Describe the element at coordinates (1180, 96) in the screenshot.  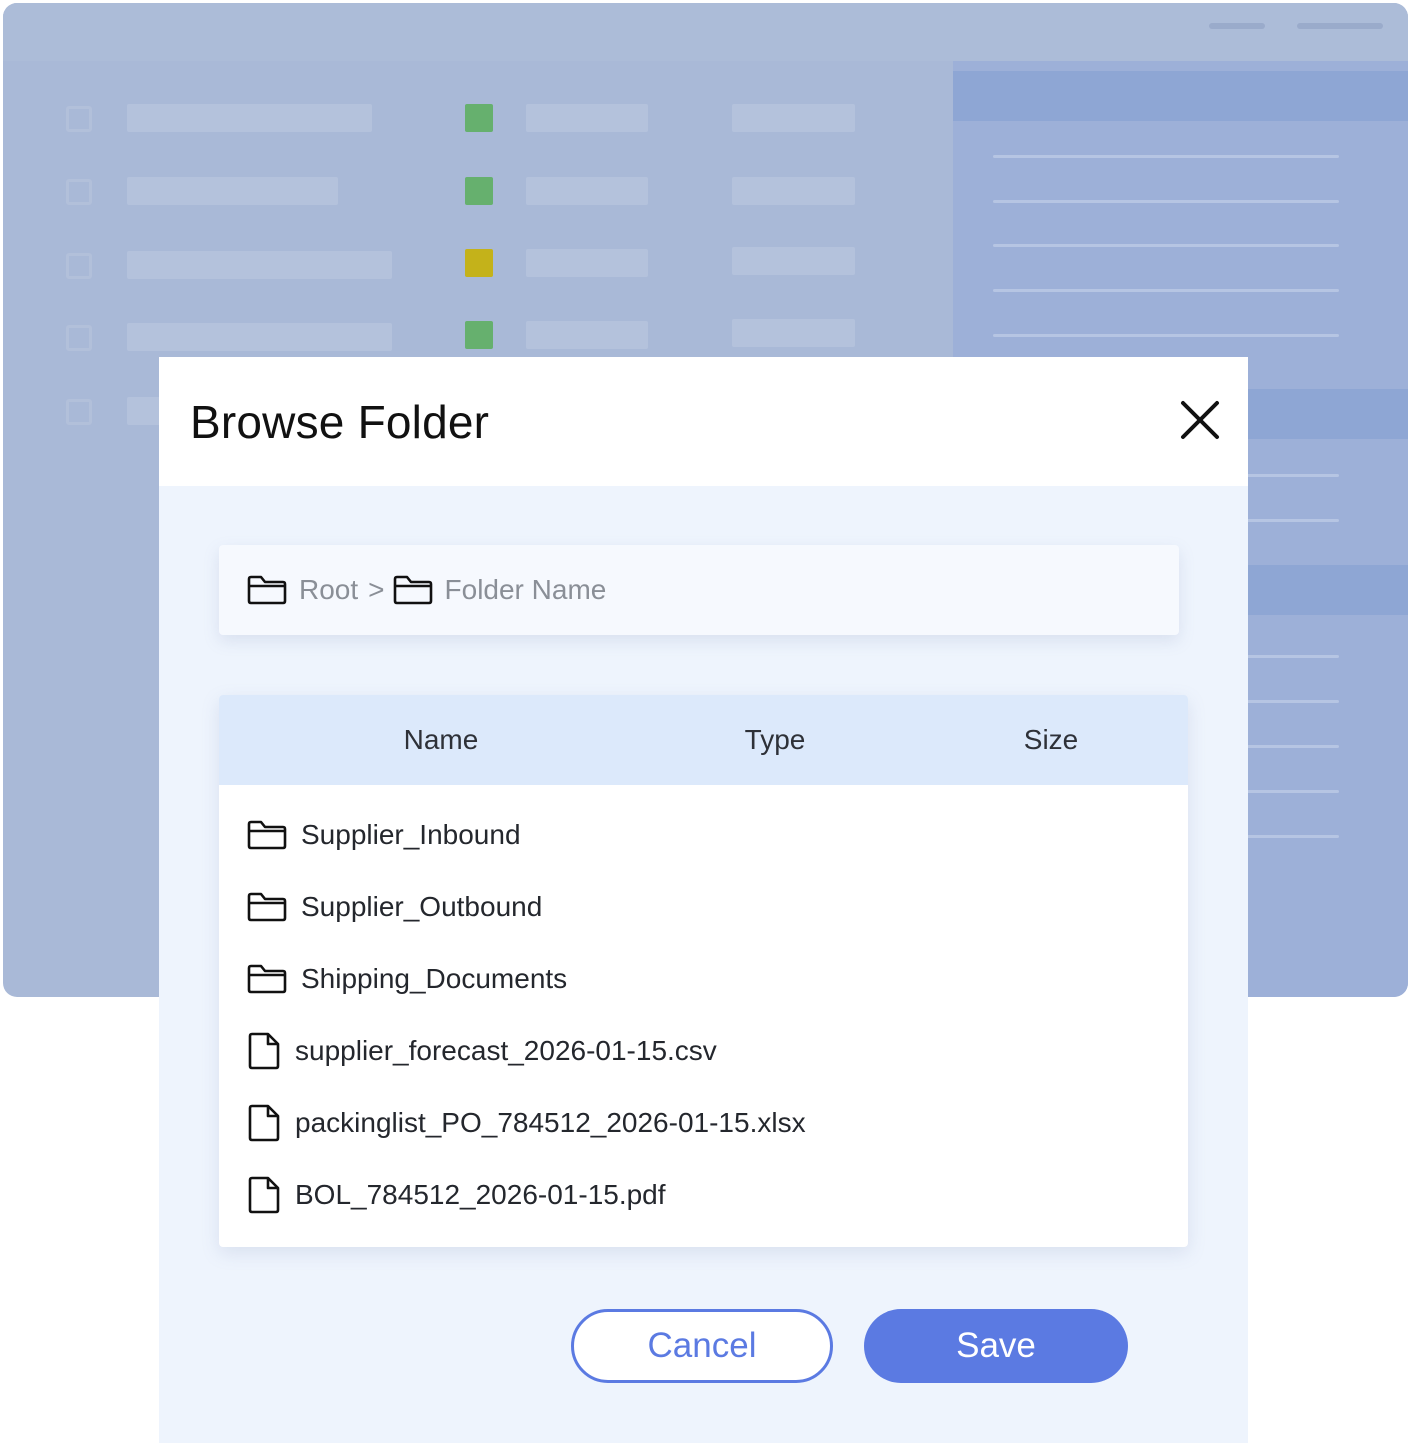
I see `background-panel-header` at that location.